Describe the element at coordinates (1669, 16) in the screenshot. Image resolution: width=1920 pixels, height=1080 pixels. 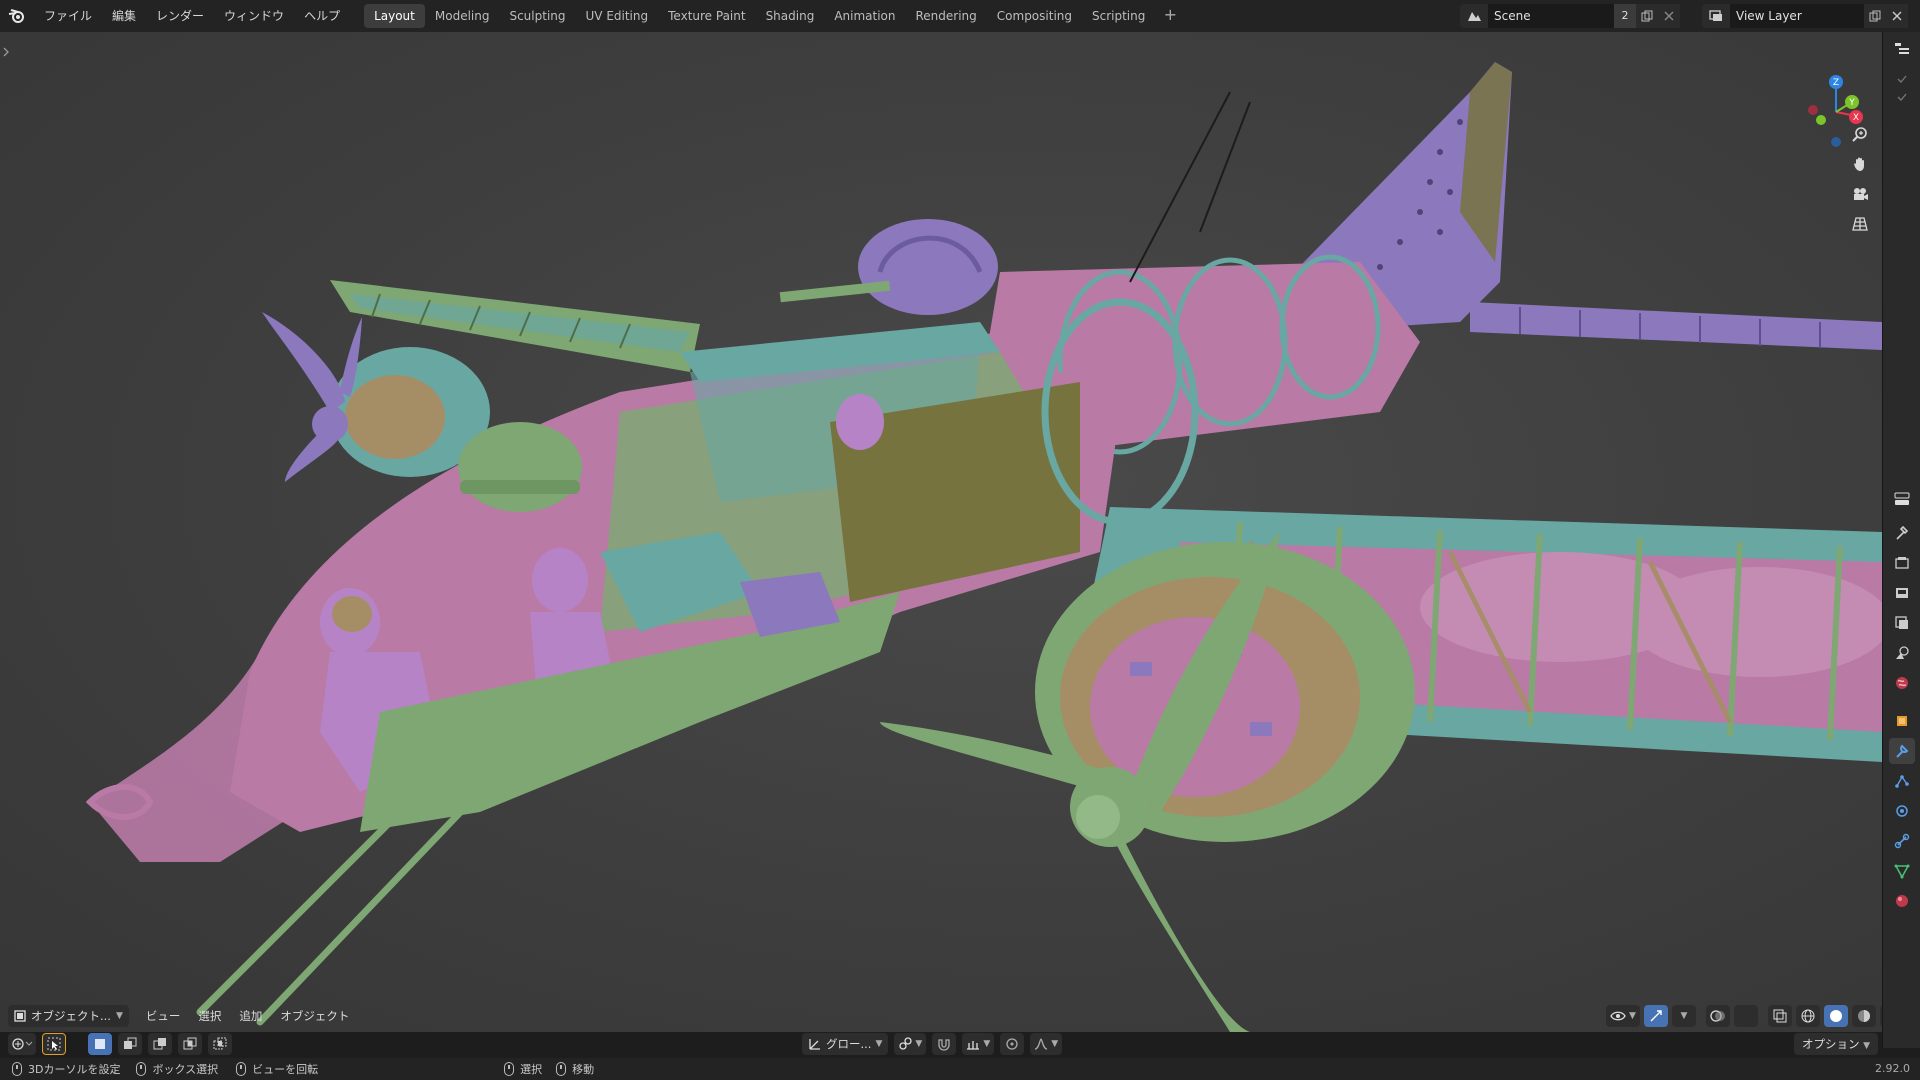
I see `delete-scene-icon` at that location.